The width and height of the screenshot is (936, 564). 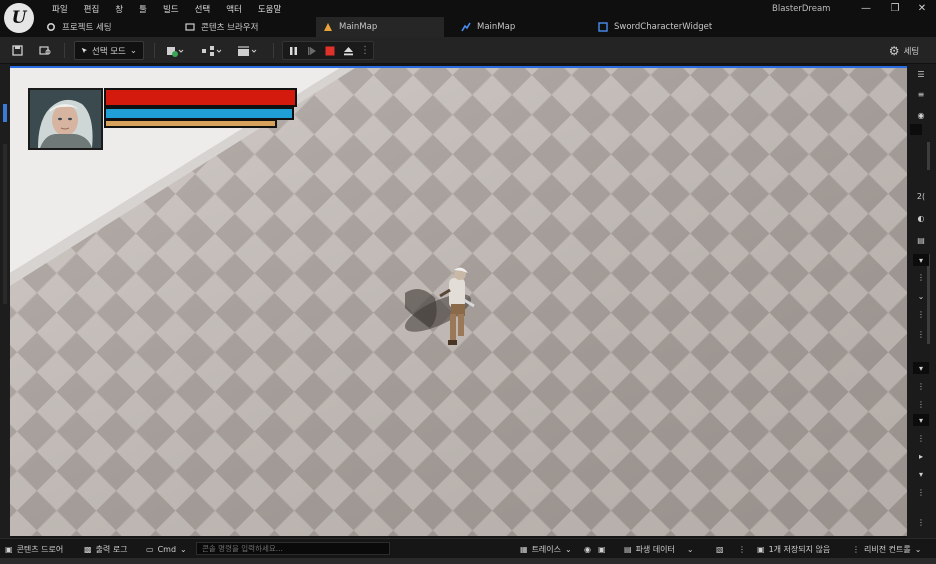 What do you see at coordinates (65, 119) in the screenshot?
I see `character-portrait` at bounding box center [65, 119].